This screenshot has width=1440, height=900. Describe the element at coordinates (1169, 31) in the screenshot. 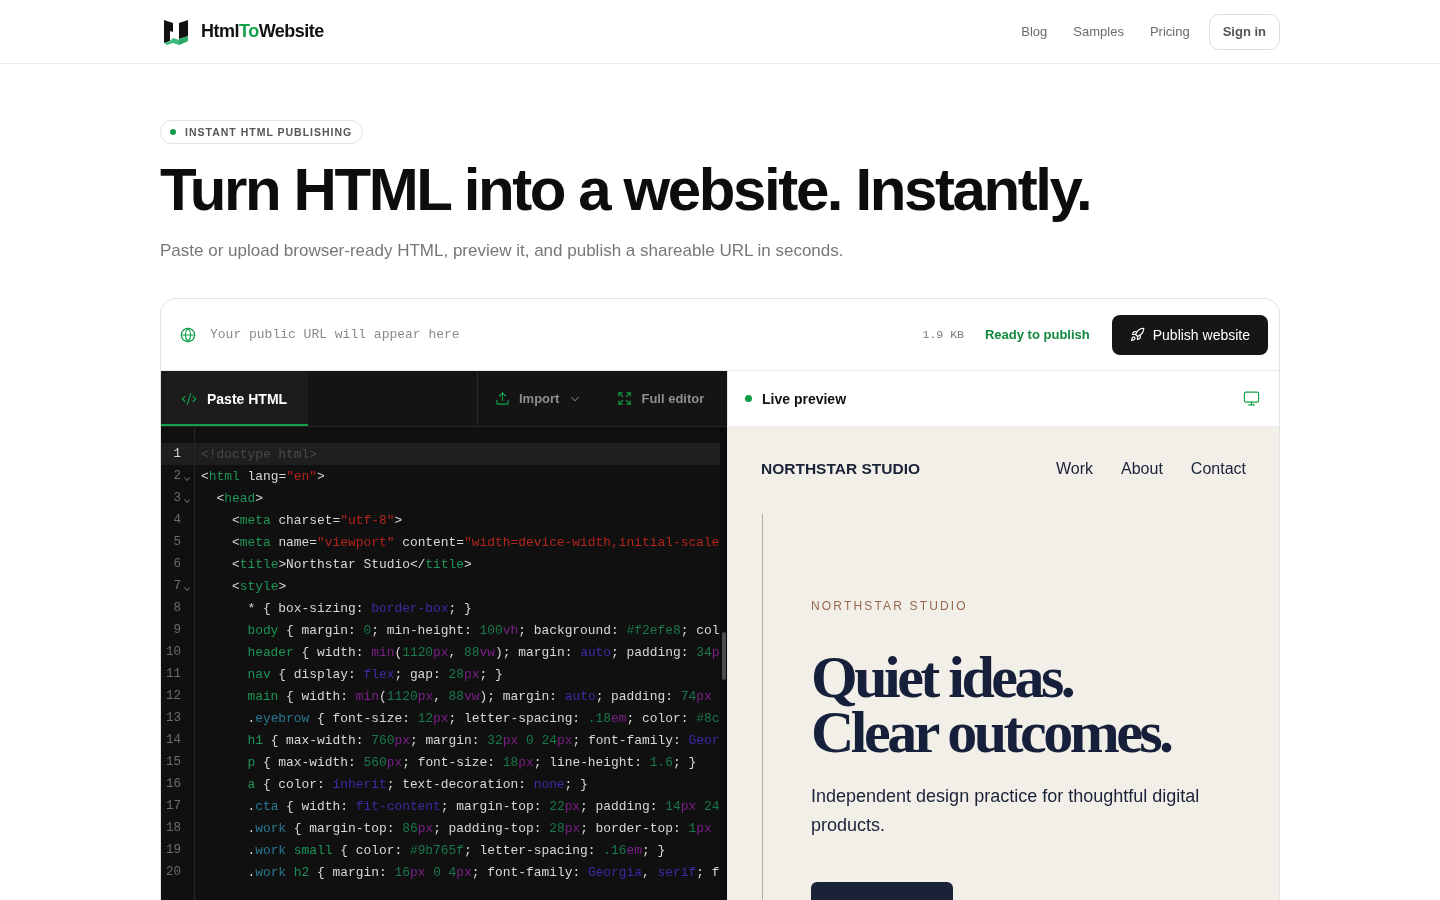

I see `nav-link: Pricing` at that location.